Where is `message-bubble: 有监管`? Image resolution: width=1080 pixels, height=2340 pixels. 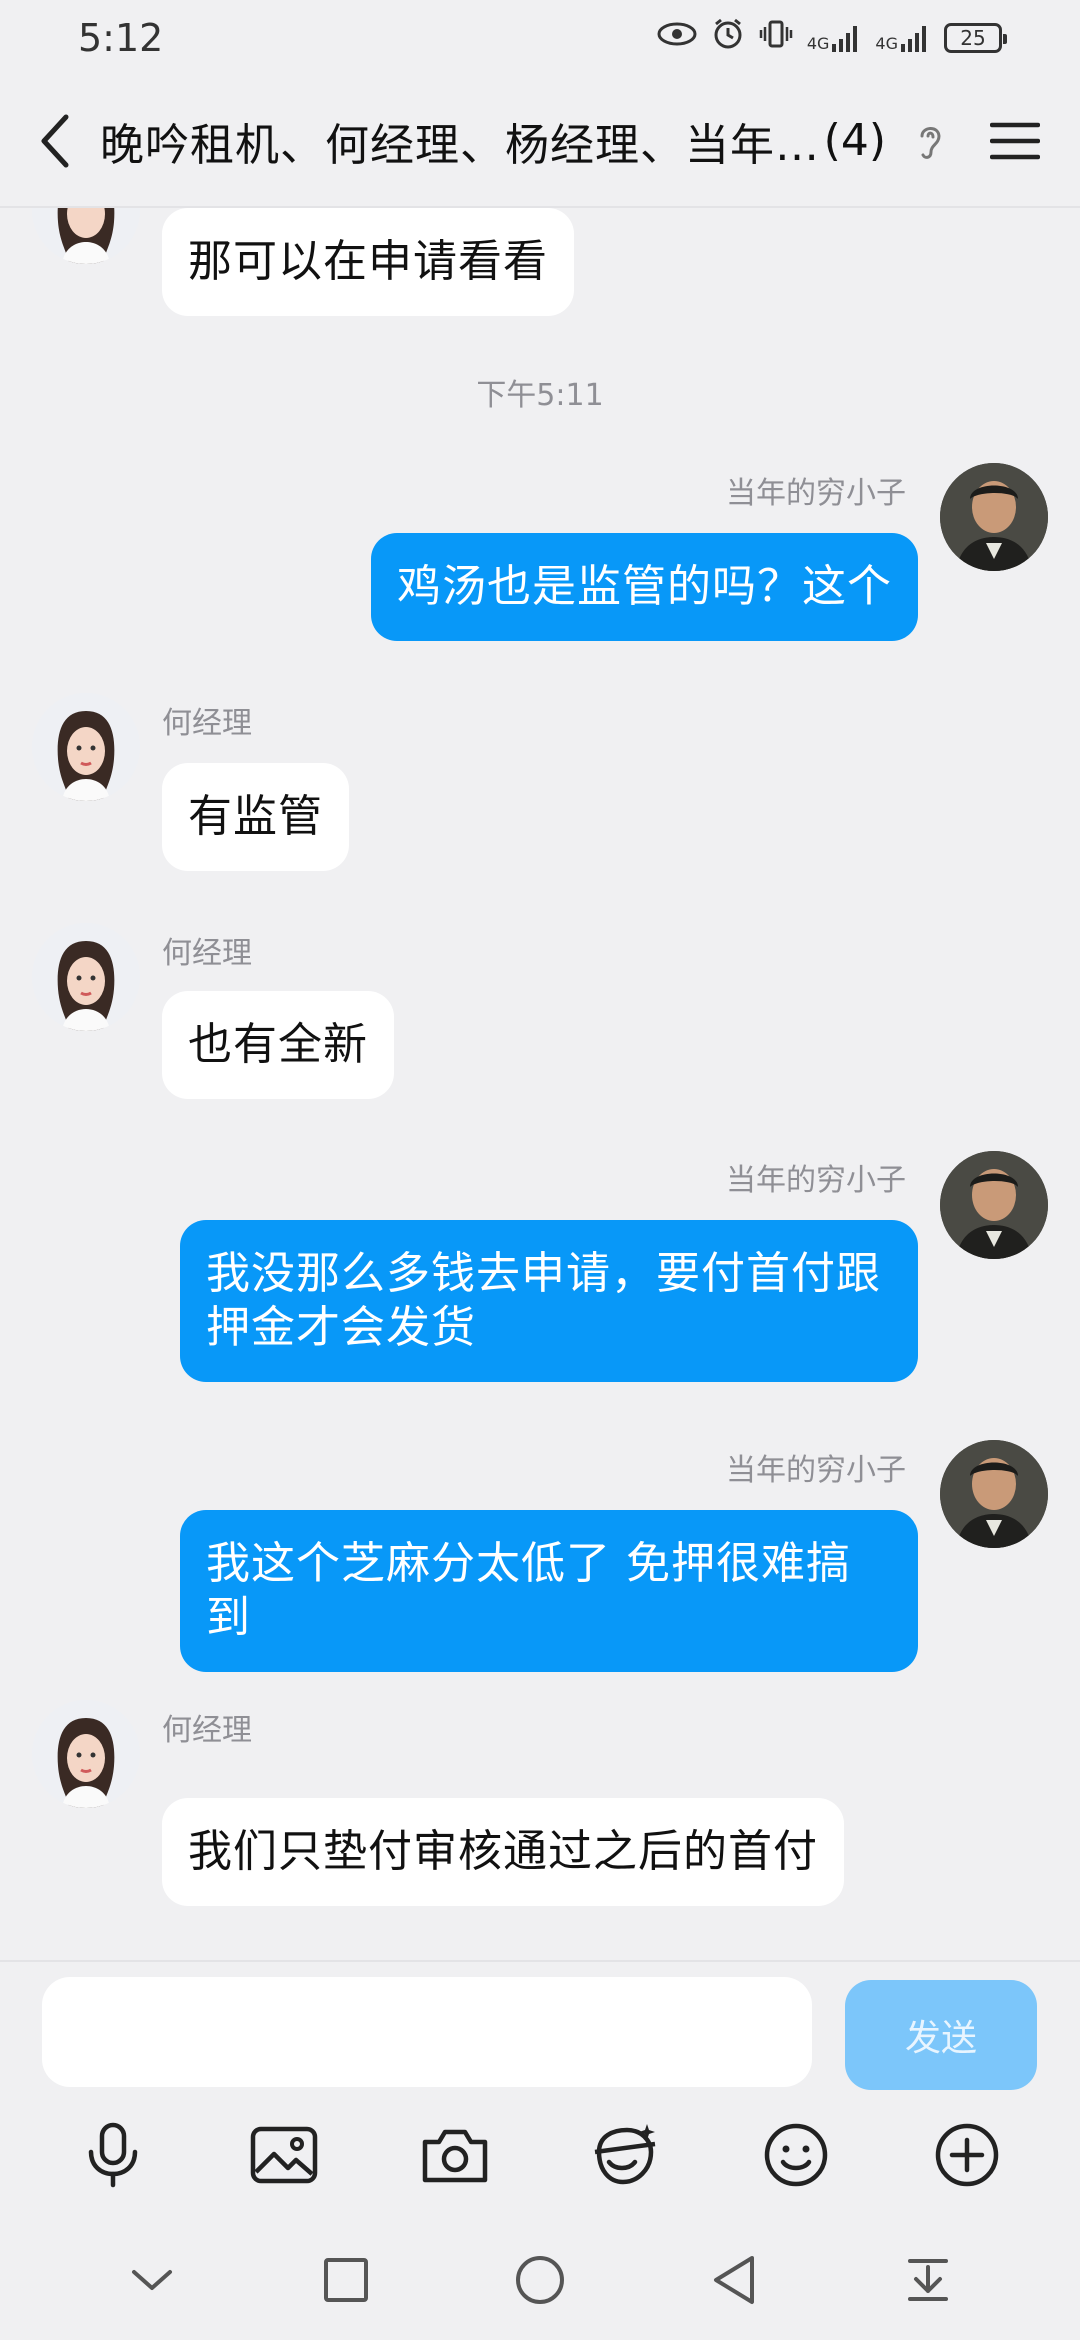
message-bubble: 有监管 is located at coordinates (255, 817).